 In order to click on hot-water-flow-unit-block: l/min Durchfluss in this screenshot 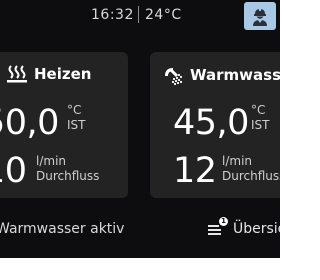, I will do `click(251, 169)`.